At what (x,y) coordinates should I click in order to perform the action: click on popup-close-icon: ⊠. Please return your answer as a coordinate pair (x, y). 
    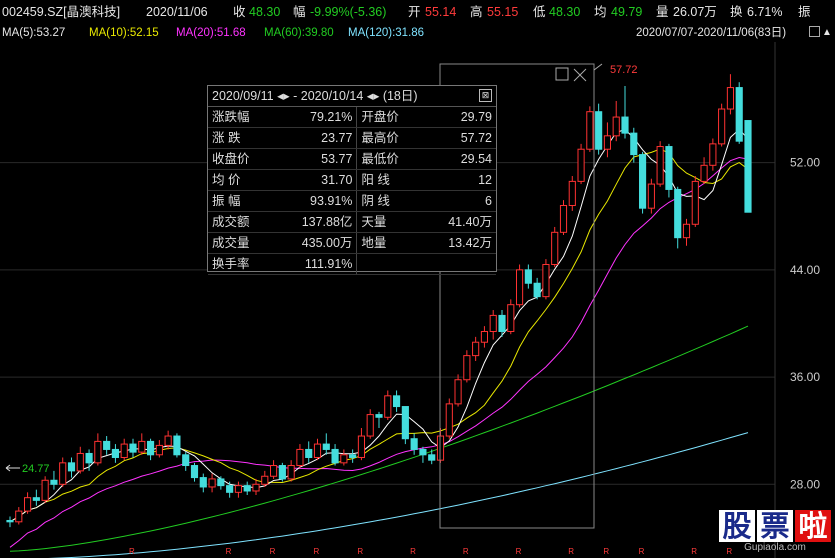
    Looking at the image, I should click on (485, 95).